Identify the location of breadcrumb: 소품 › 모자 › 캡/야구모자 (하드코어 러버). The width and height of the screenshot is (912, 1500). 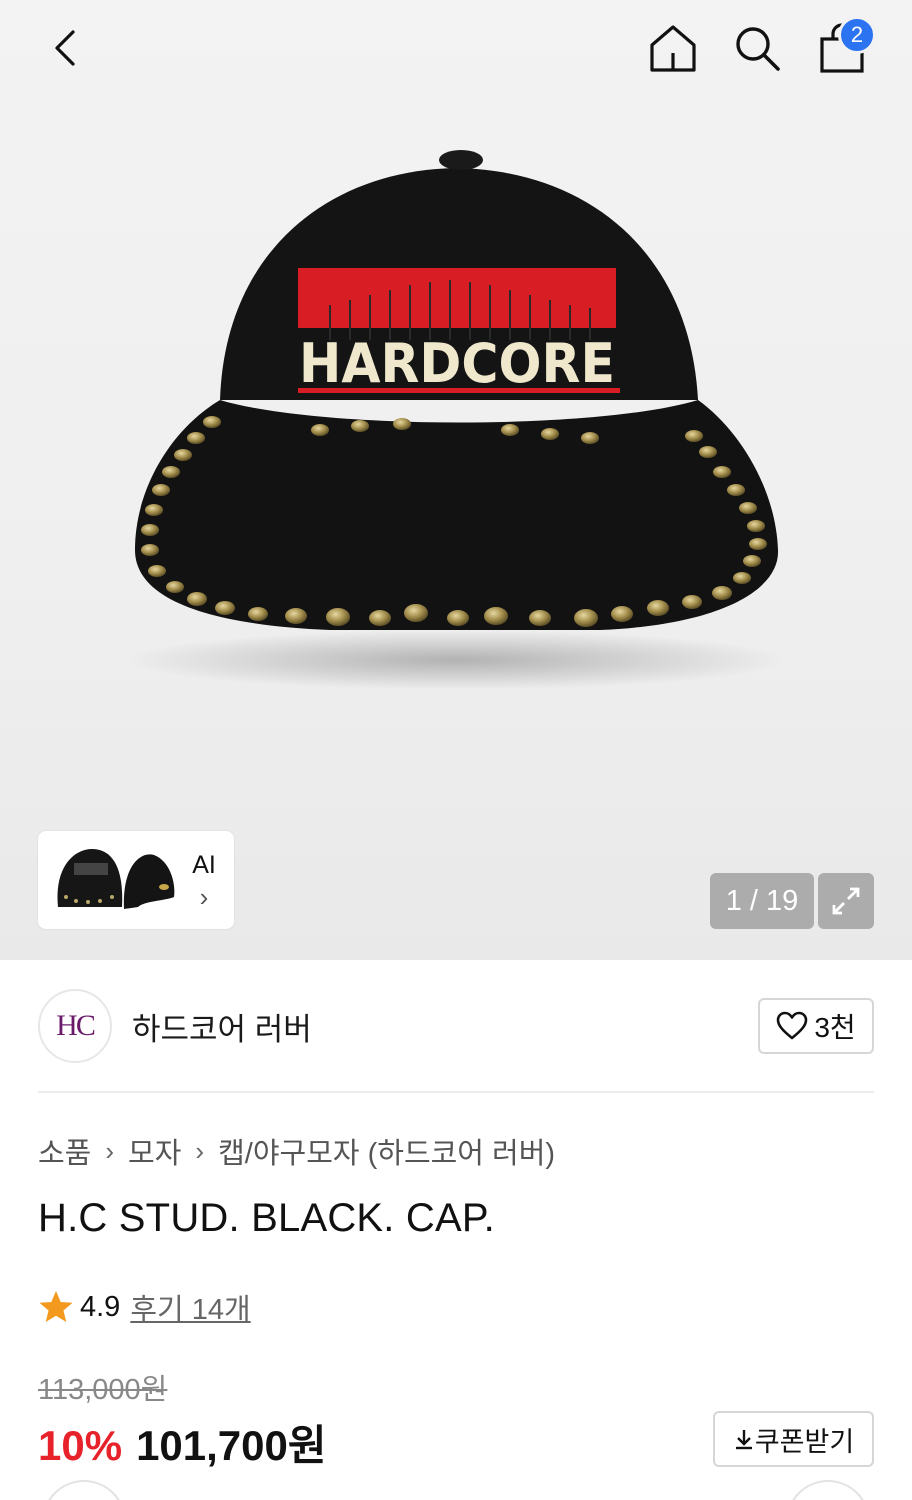
(296, 1151).